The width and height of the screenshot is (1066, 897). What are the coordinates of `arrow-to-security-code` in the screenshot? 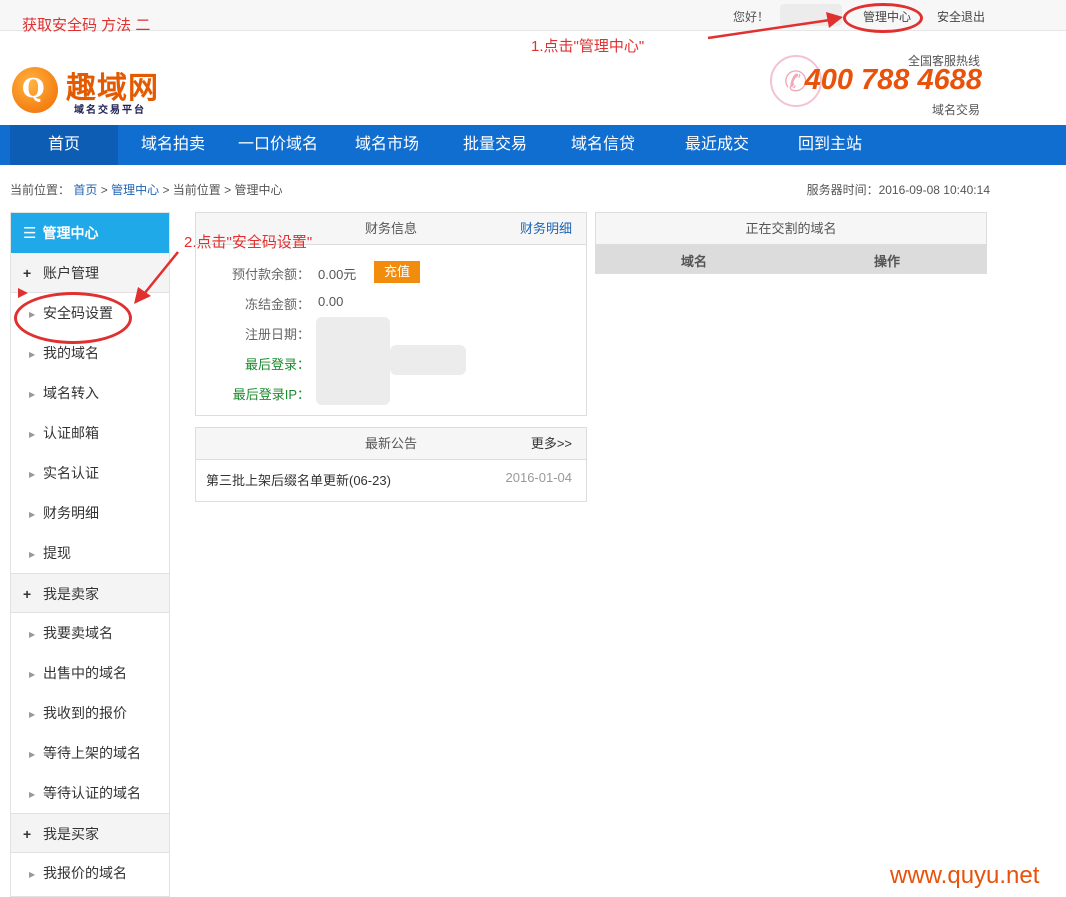 It's located at (156, 277).